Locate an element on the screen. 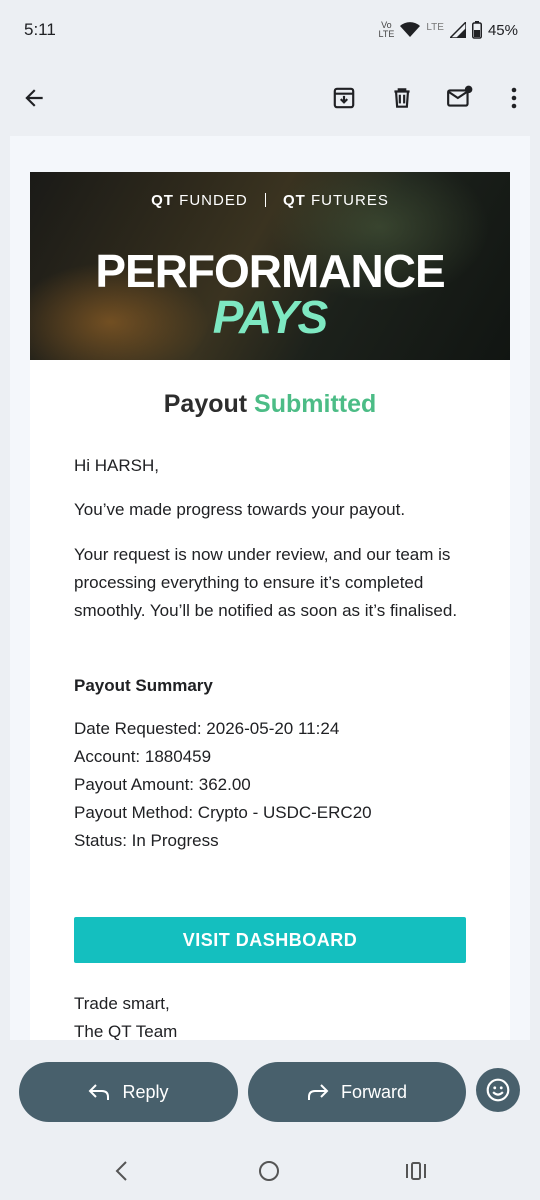  performance-banner: QT FUNDED QT FUTURES PERFORMANCE PAYS is located at coordinates (270, 266).